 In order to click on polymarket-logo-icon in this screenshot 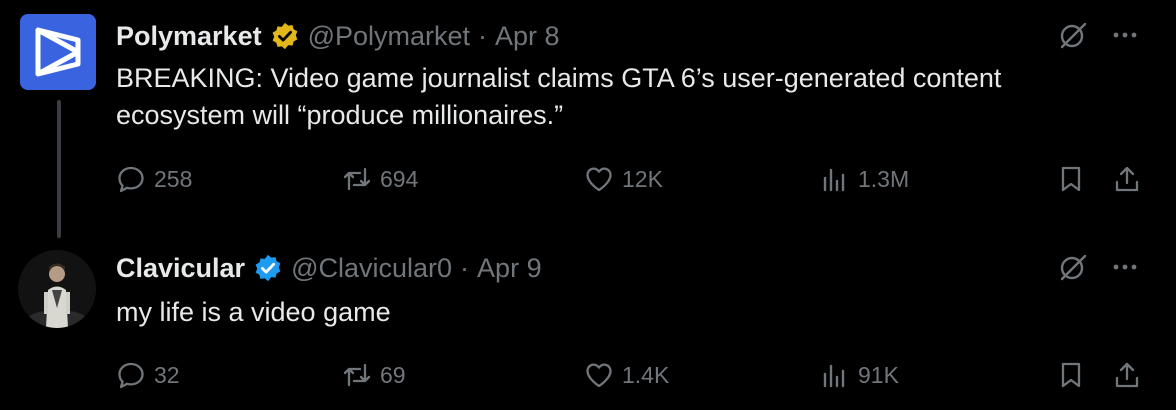, I will do `click(58, 52)`.